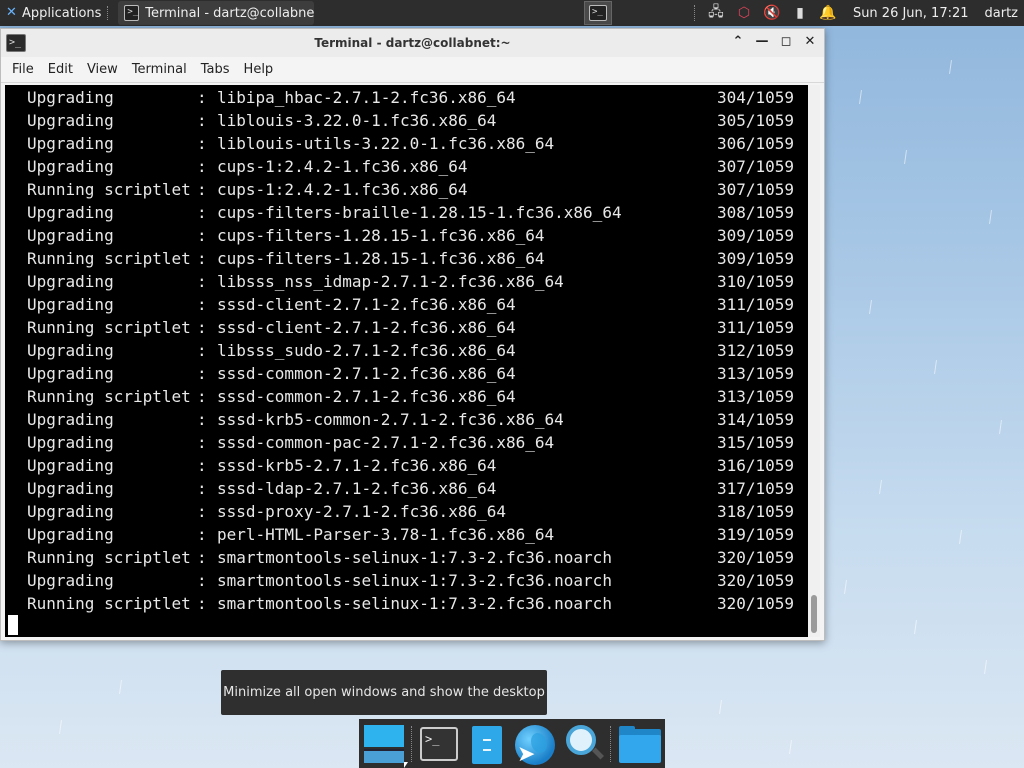  I want to click on window-controls: ⌃ — ◻ ✕, so click(774, 42).